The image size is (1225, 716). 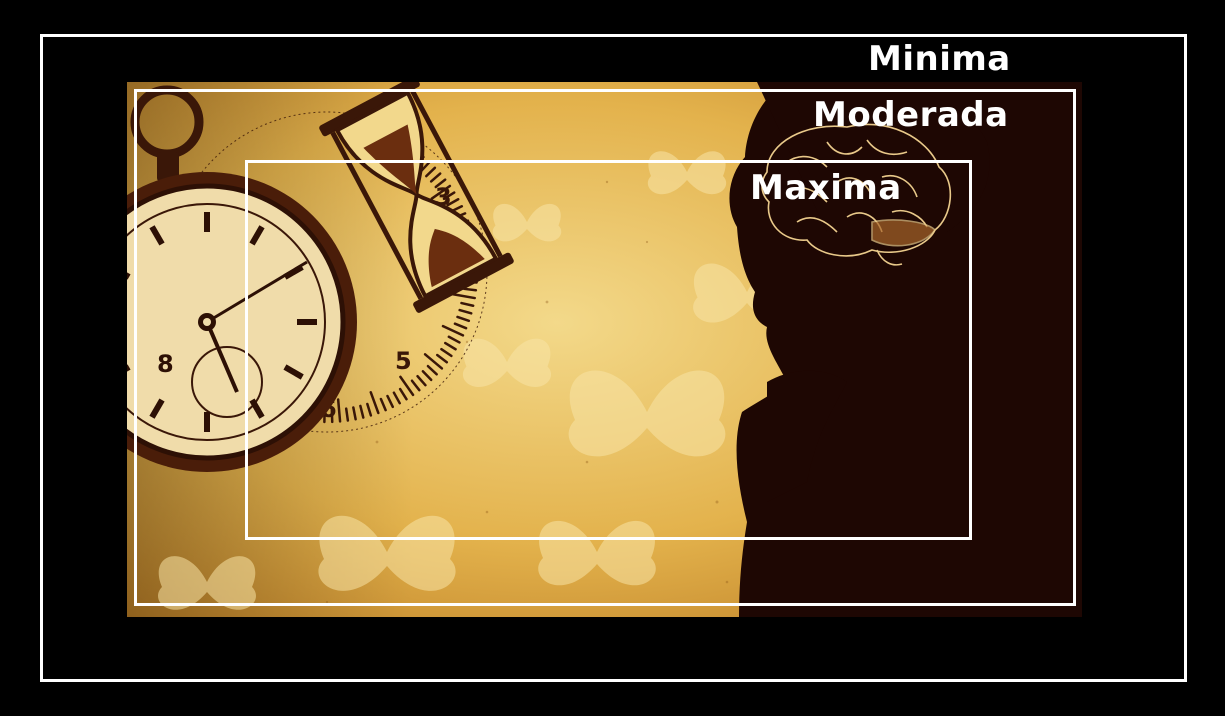 What do you see at coordinates (939, 59) in the screenshot?
I see `minima-label: Minima` at bounding box center [939, 59].